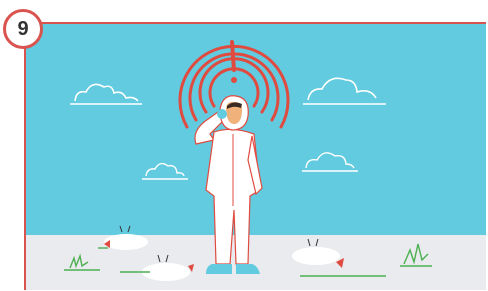 The width and height of the screenshot is (488, 291). Describe the element at coordinates (228, 184) in the screenshot. I see `person-in-protective-suit-icon` at that location.